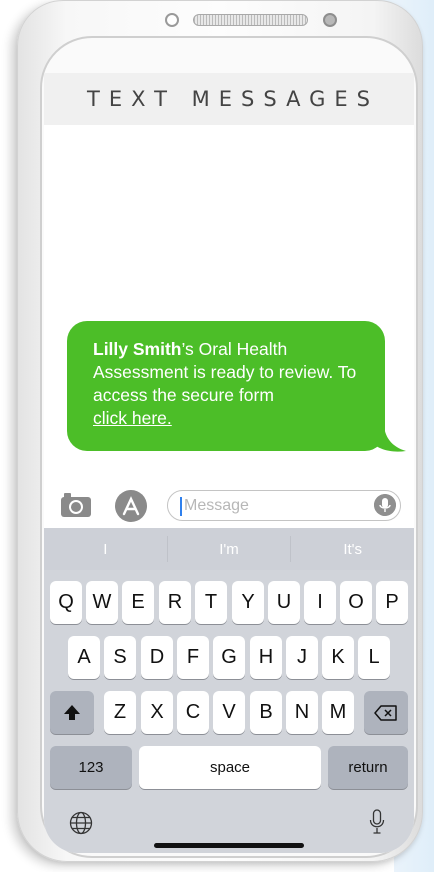 The image size is (434, 872). Describe the element at coordinates (338, 712) in the screenshot. I see `key-m: M` at that location.